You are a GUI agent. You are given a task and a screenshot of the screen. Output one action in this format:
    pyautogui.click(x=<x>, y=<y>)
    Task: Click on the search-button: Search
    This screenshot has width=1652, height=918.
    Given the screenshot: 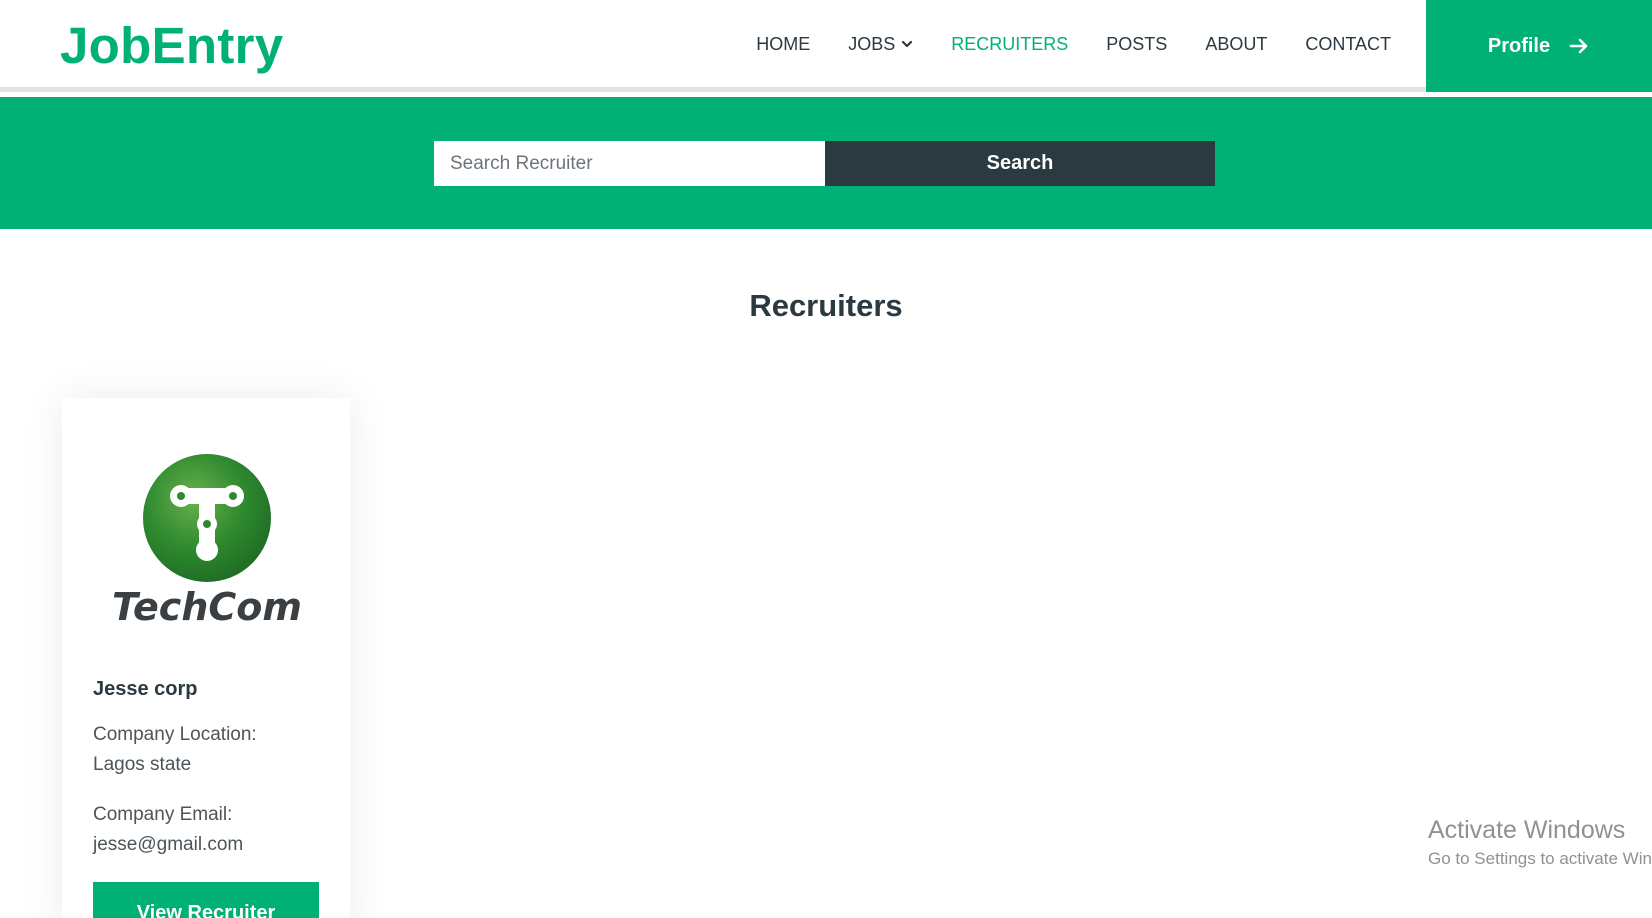 What is the action you would take?
    pyautogui.click(x=1020, y=163)
    